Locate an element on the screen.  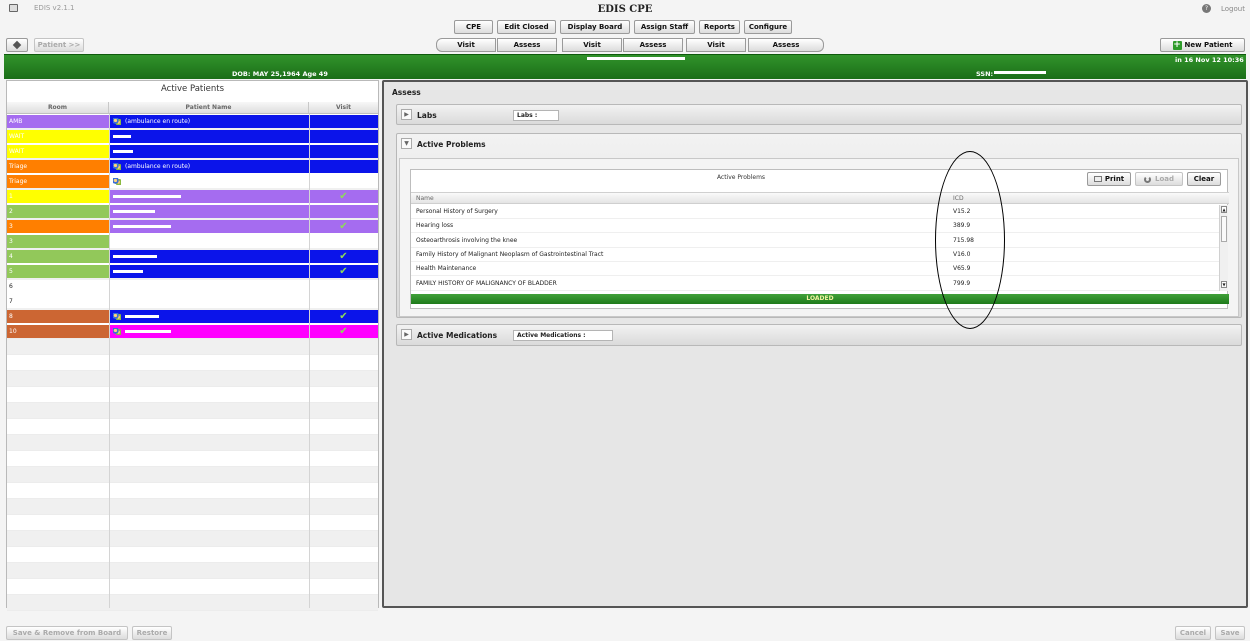
plus-icon: + is located at coordinates (1177, 44).